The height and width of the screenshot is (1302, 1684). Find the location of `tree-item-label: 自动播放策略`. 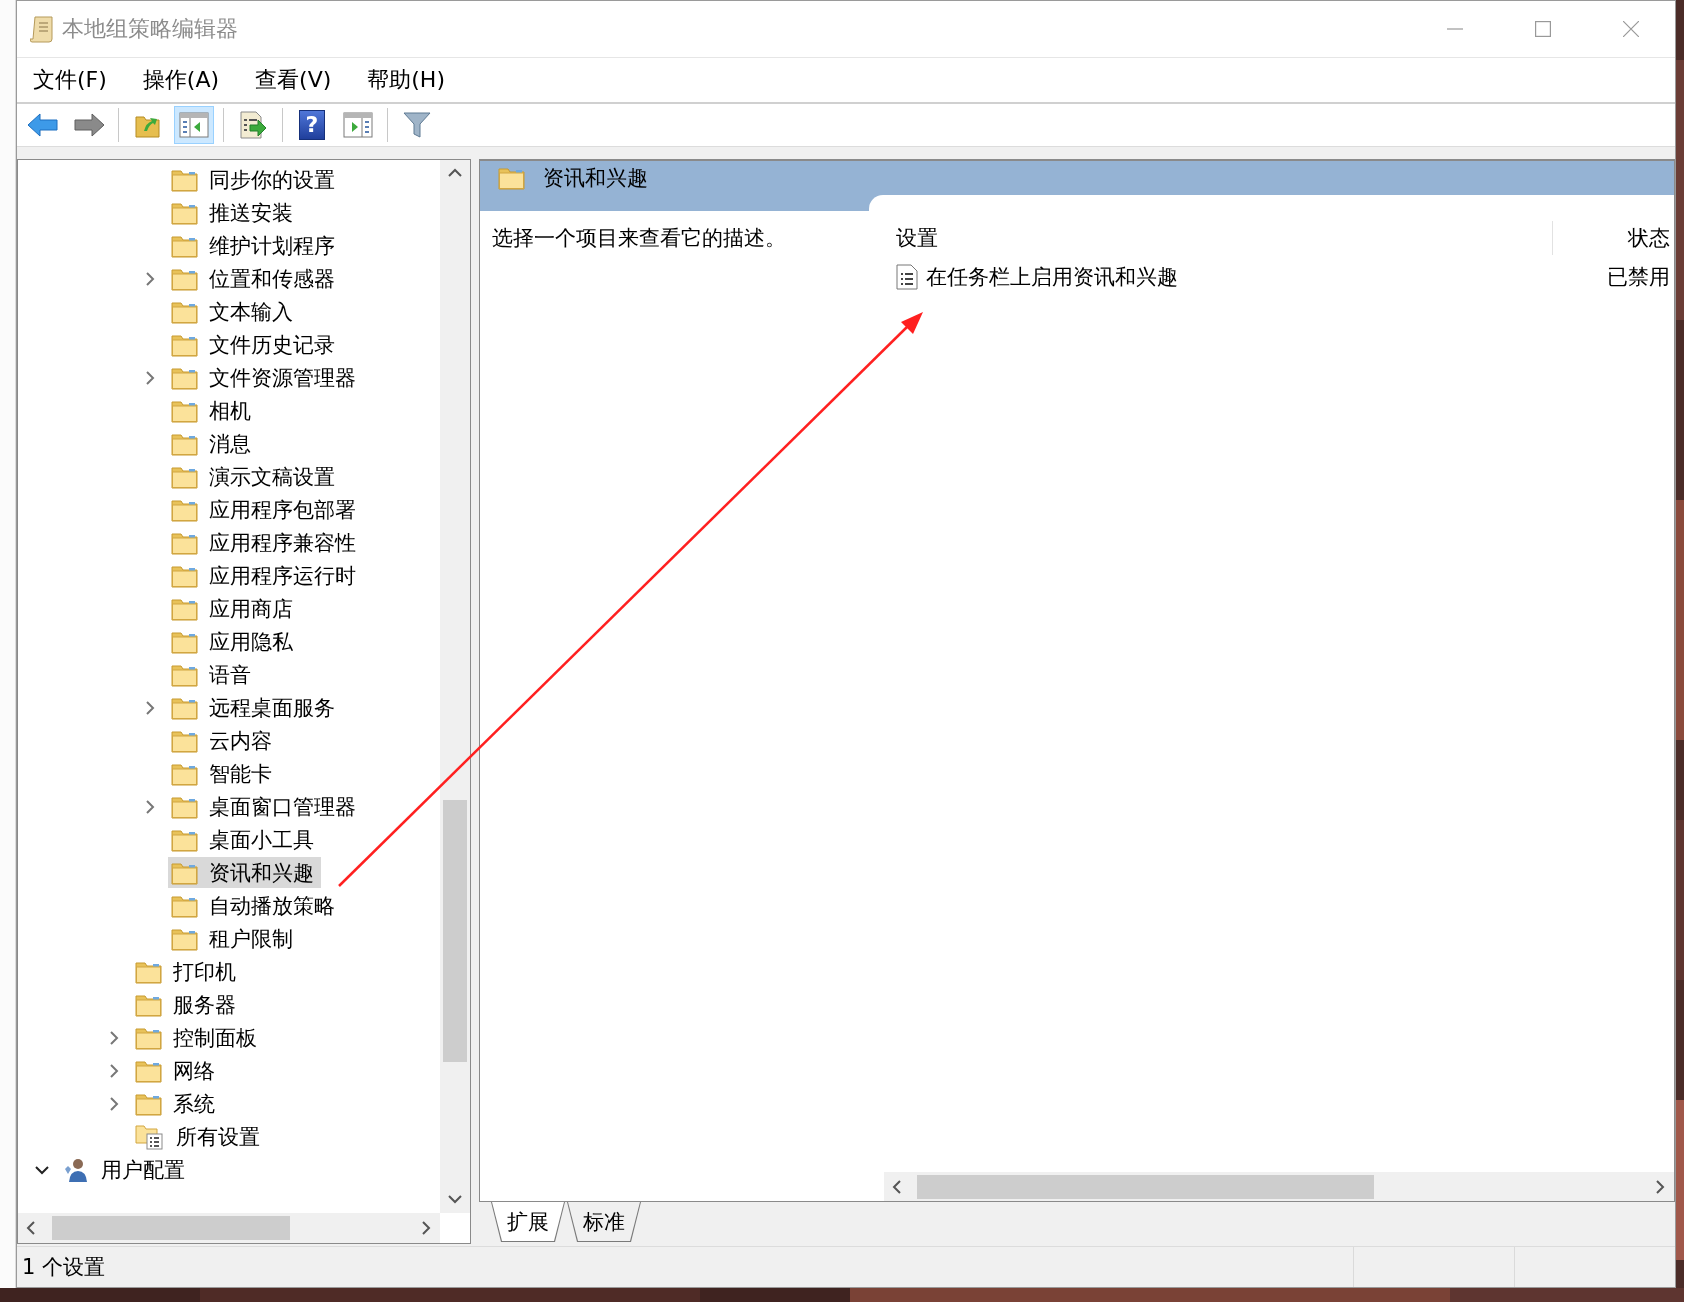

tree-item-label: 自动播放策略 is located at coordinates (272, 906).